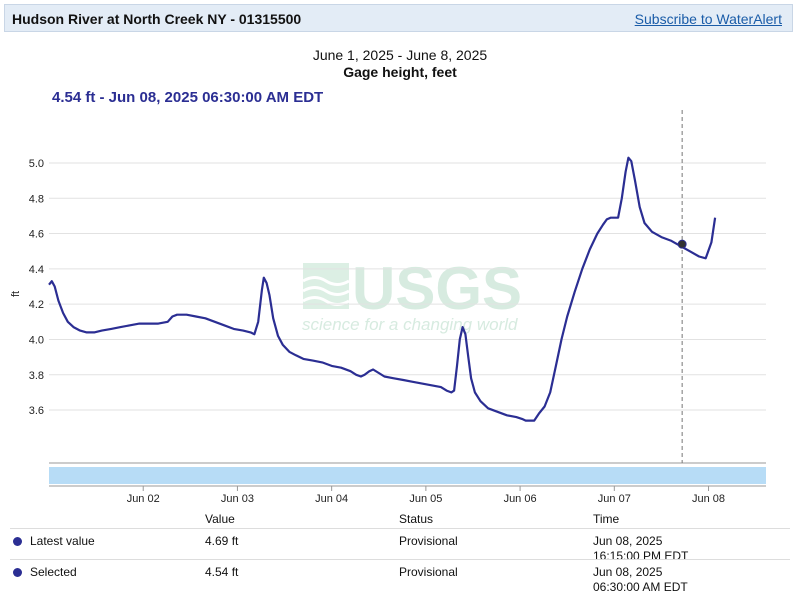 Image resolution: width=800 pixels, height=599 pixels. What do you see at coordinates (36, 270) in the screenshot?
I see `y-tick-label: 4.4` at bounding box center [36, 270].